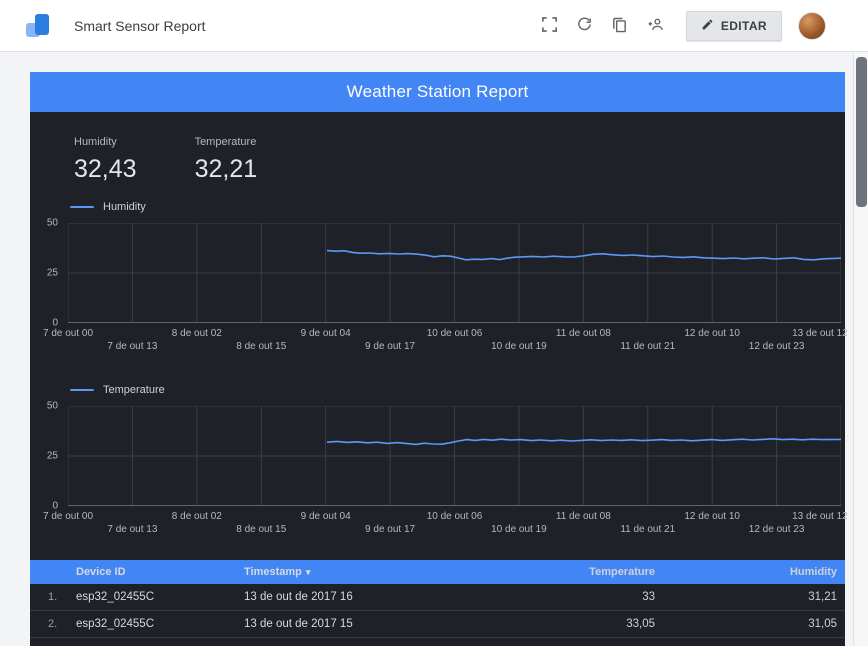 The image size is (868, 646). What do you see at coordinates (42, 24) in the screenshot?
I see `logo-shape-dark` at bounding box center [42, 24].